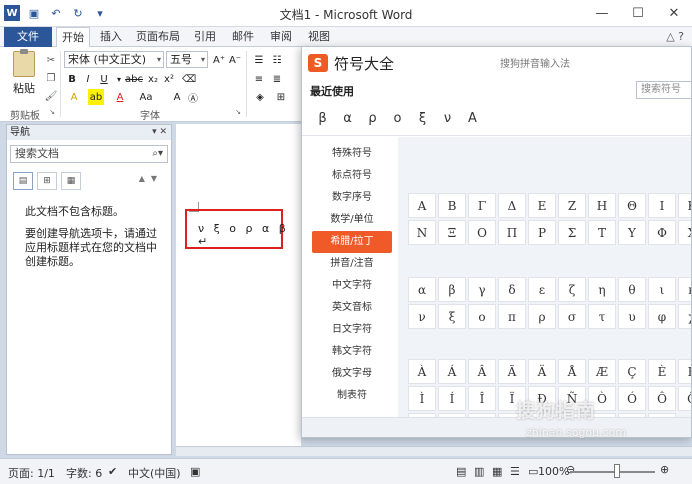  I want to click on zoom-slider-thumb, so click(617, 471).